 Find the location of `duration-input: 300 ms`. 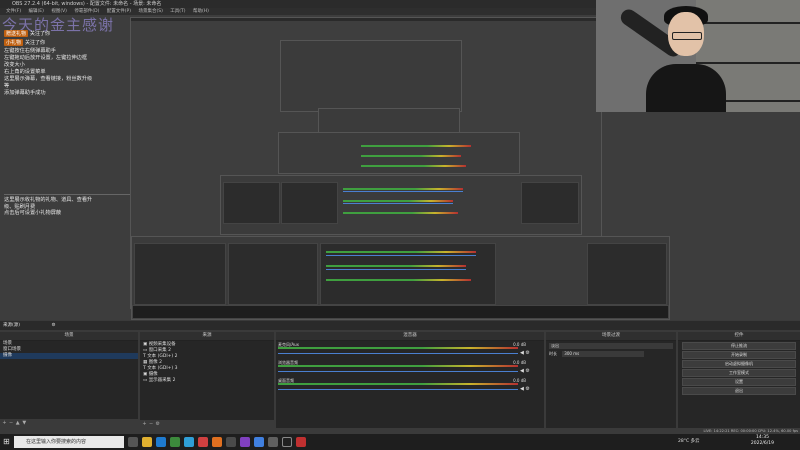

duration-input: 300 ms is located at coordinates (603, 354).